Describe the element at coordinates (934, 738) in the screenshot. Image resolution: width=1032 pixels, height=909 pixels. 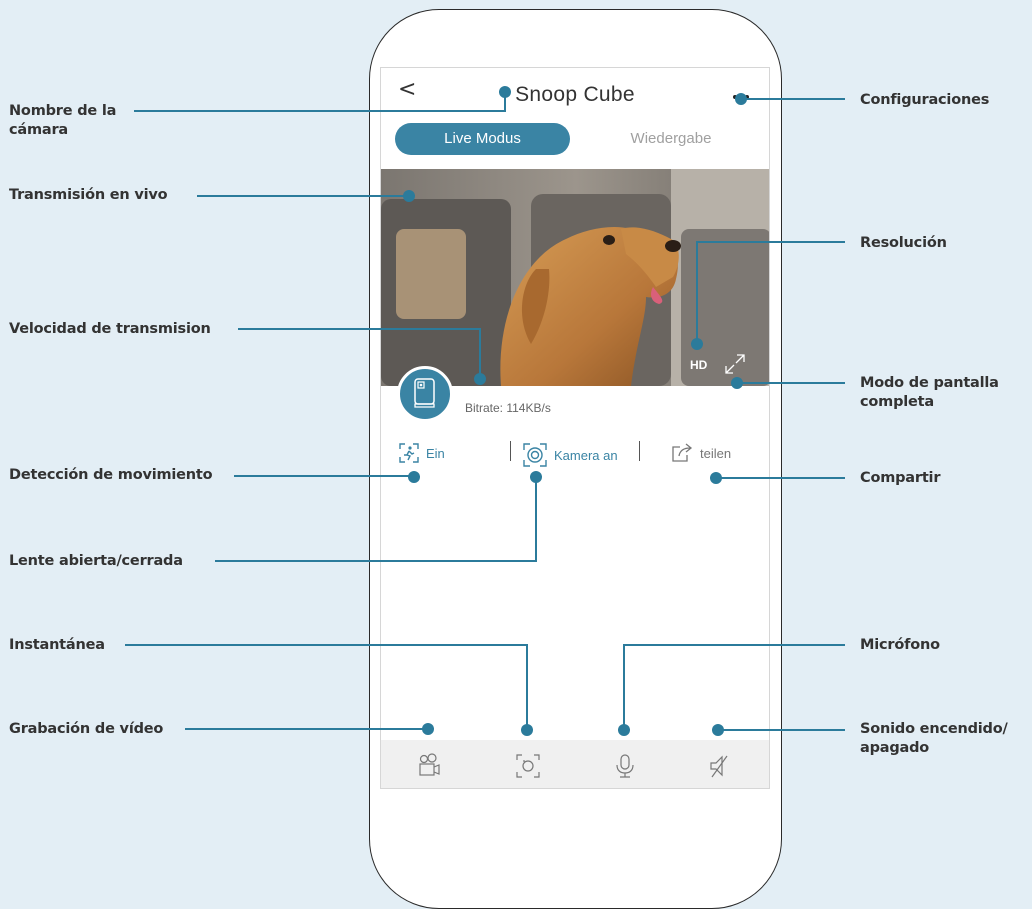
I see `label-sound: Sonido encendido/ apagado` at that location.